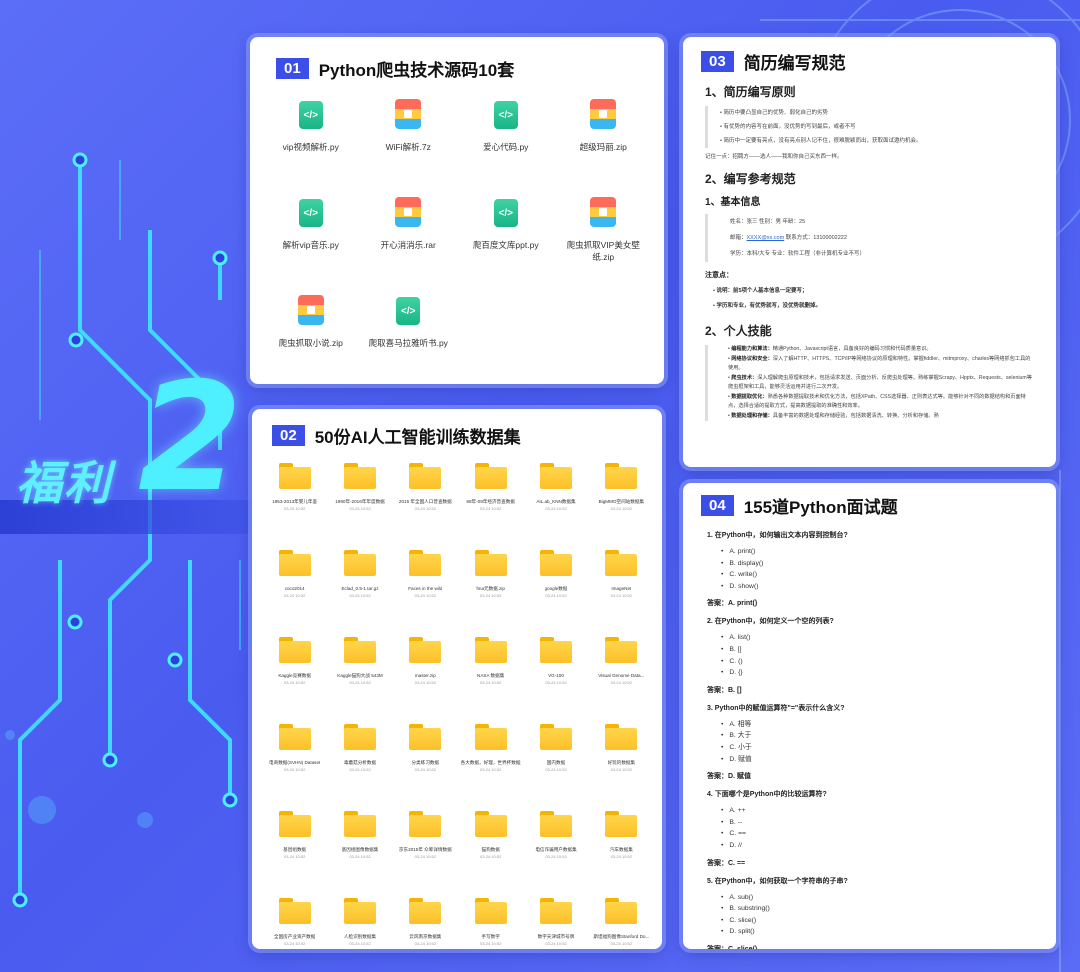  I want to click on folder-item: 猫狗数据 03-24 10:52, so click(490, 852).